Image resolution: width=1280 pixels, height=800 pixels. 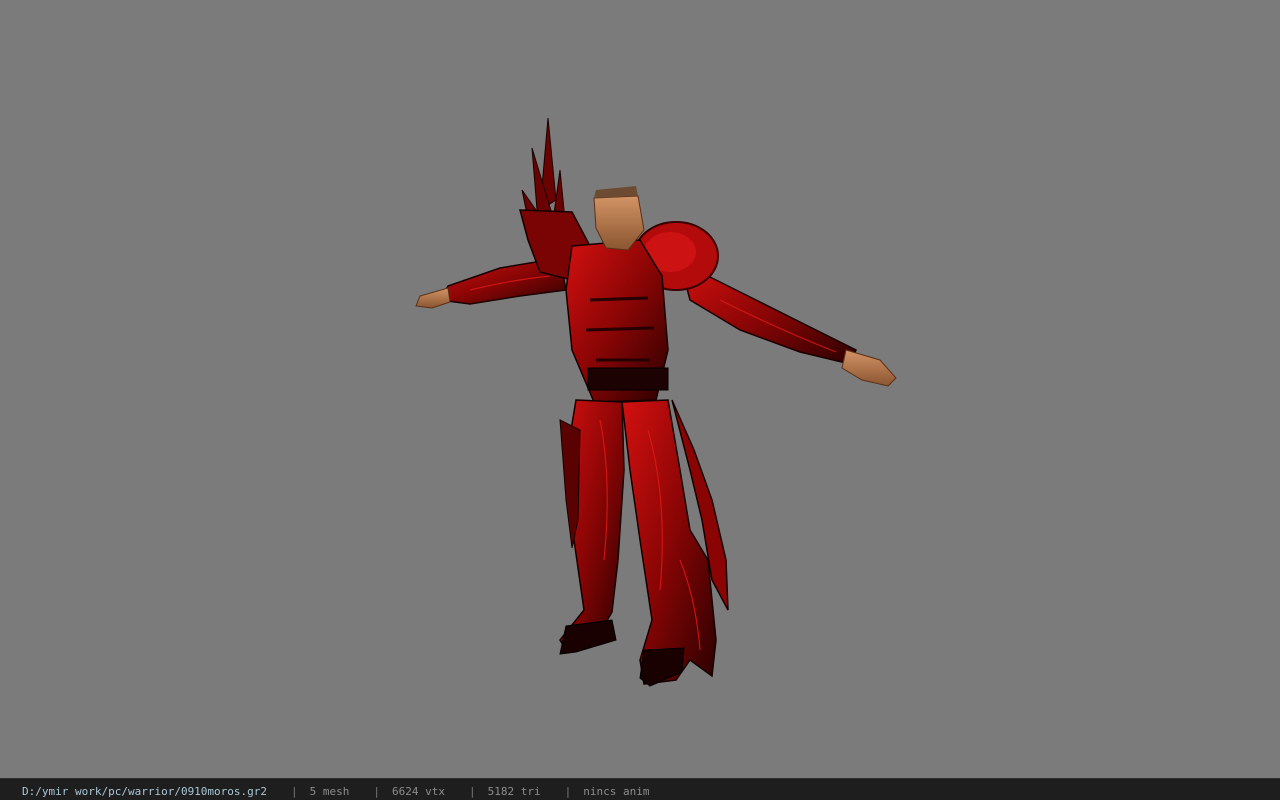 What do you see at coordinates (669, 542) in the screenshot?
I see `right-leg` at bounding box center [669, 542].